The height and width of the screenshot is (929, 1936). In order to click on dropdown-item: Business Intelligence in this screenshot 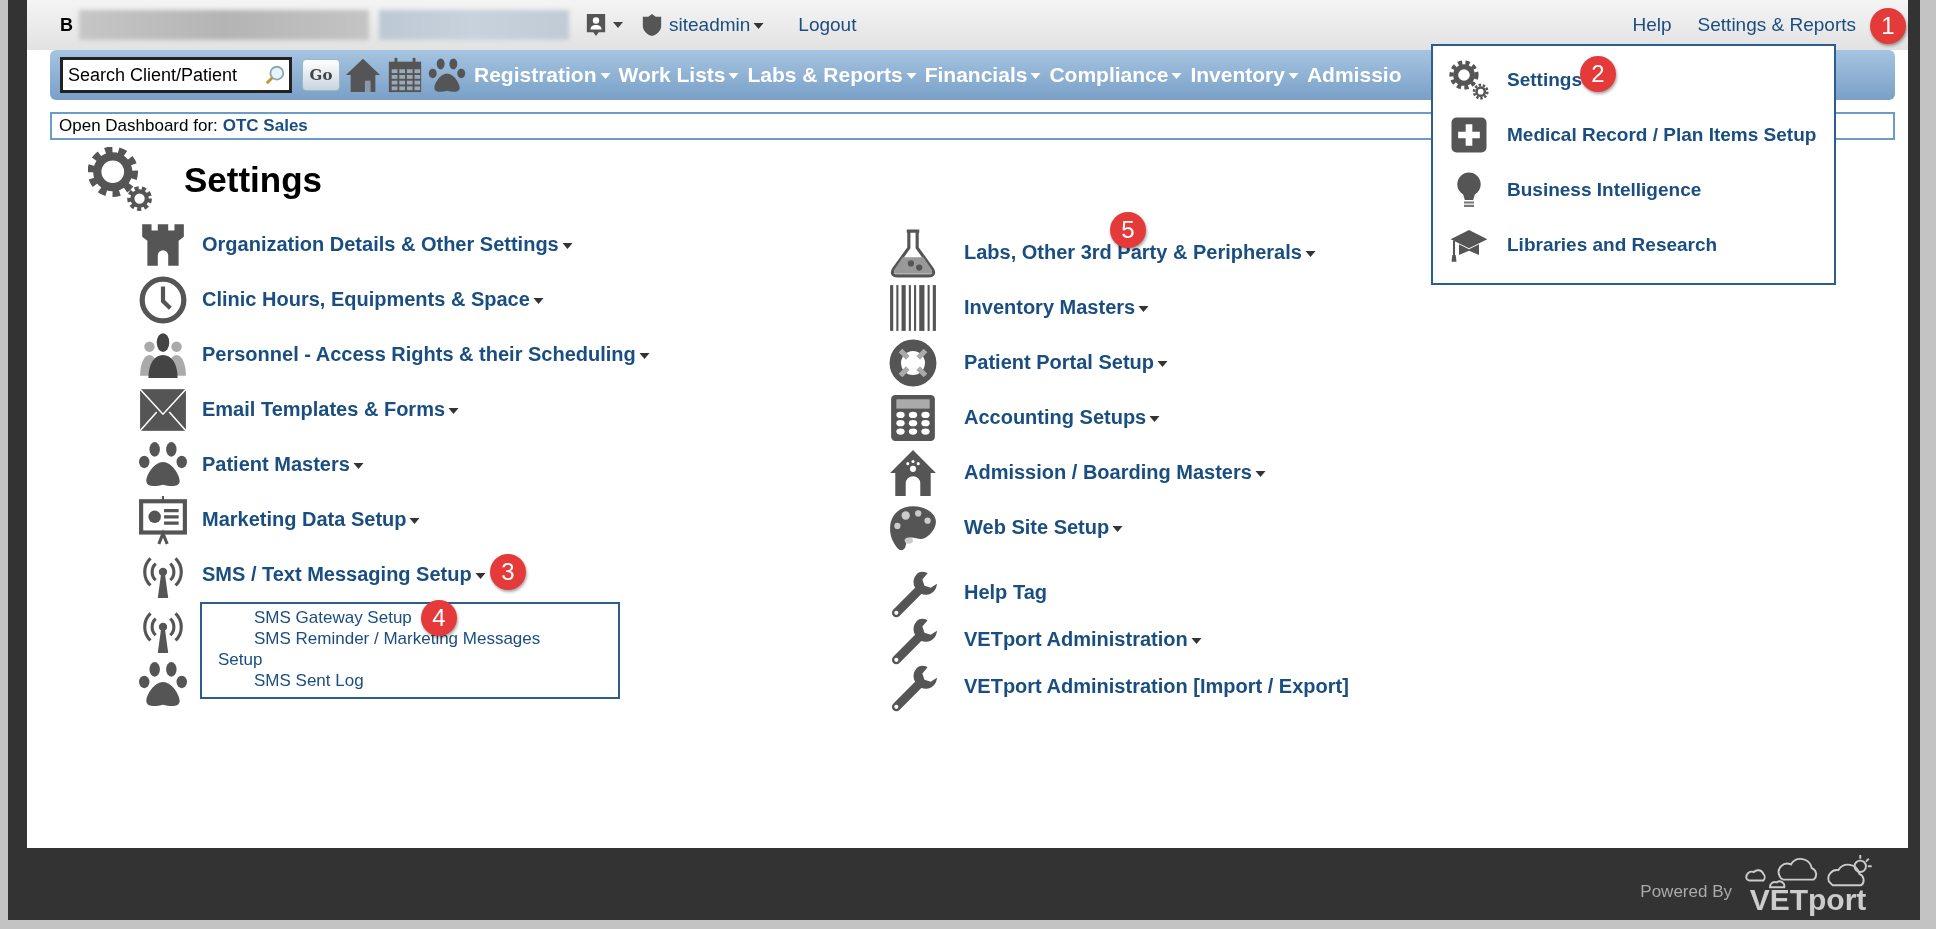, I will do `click(1604, 189)`.